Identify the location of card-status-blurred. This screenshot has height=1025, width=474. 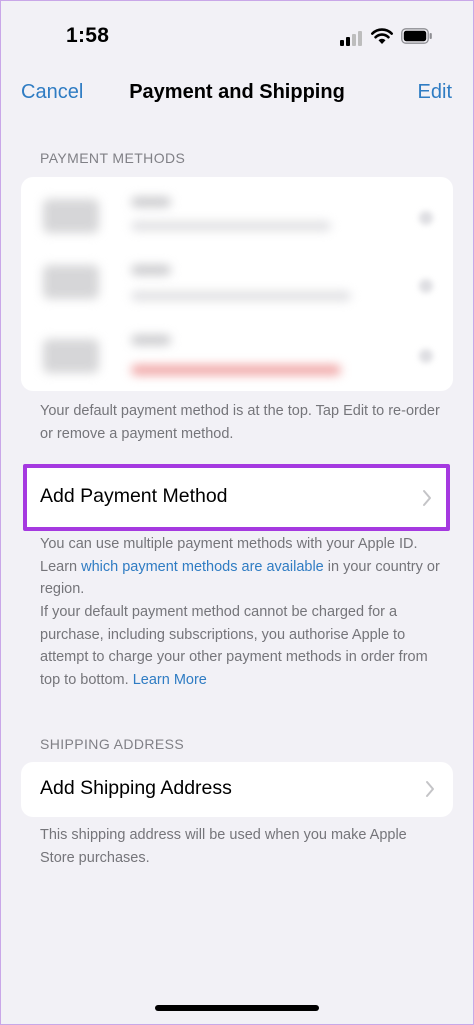
(236, 370).